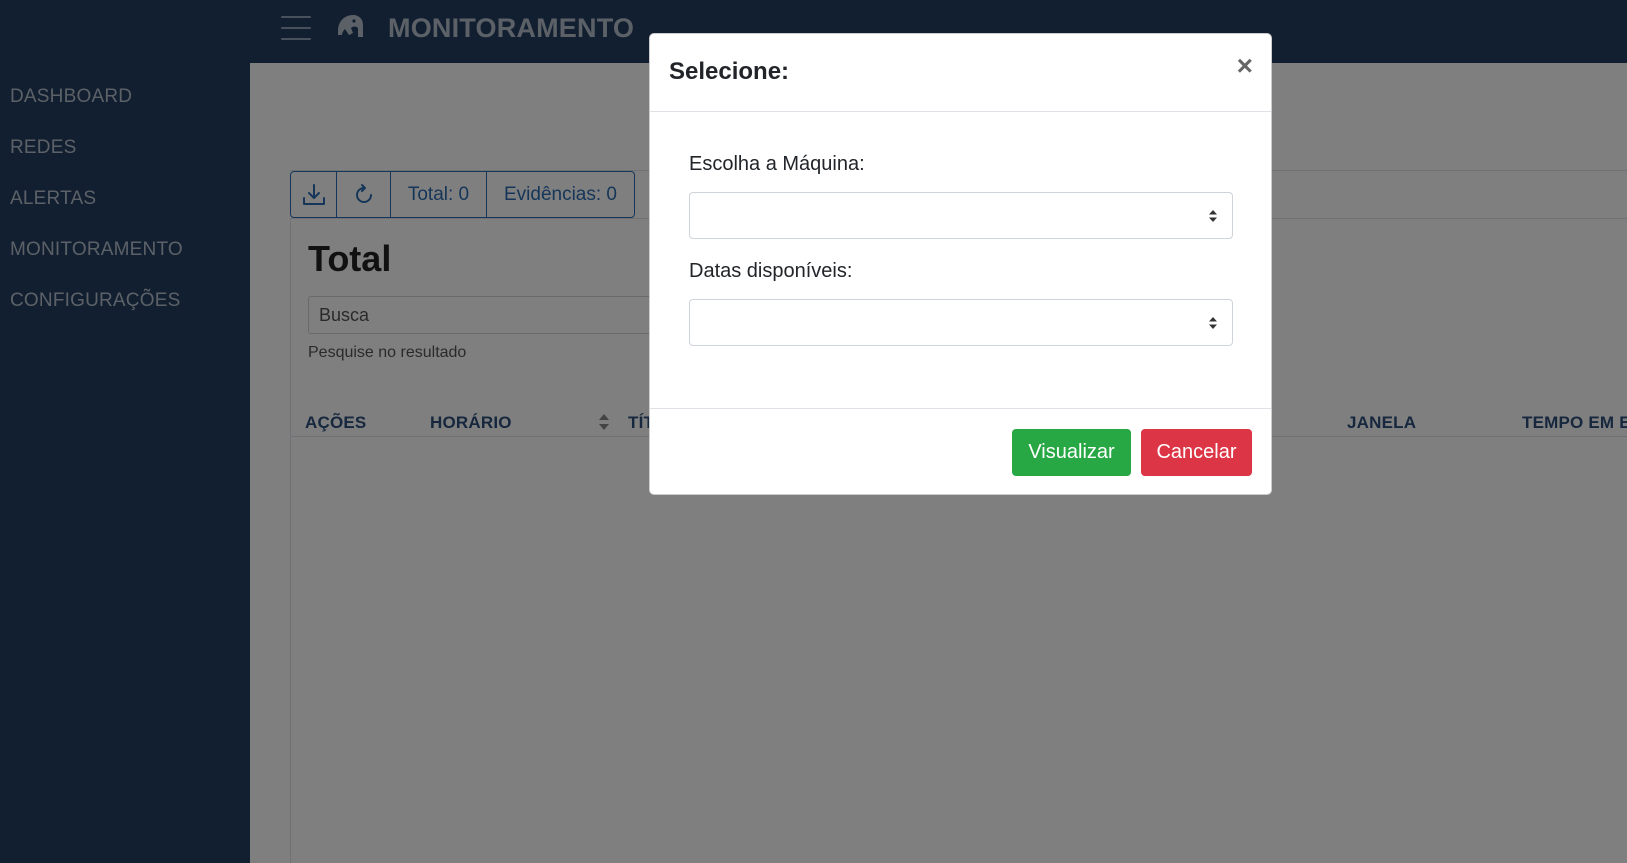  What do you see at coordinates (1245, 66) in the screenshot?
I see `close-icon: ×` at bounding box center [1245, 66].